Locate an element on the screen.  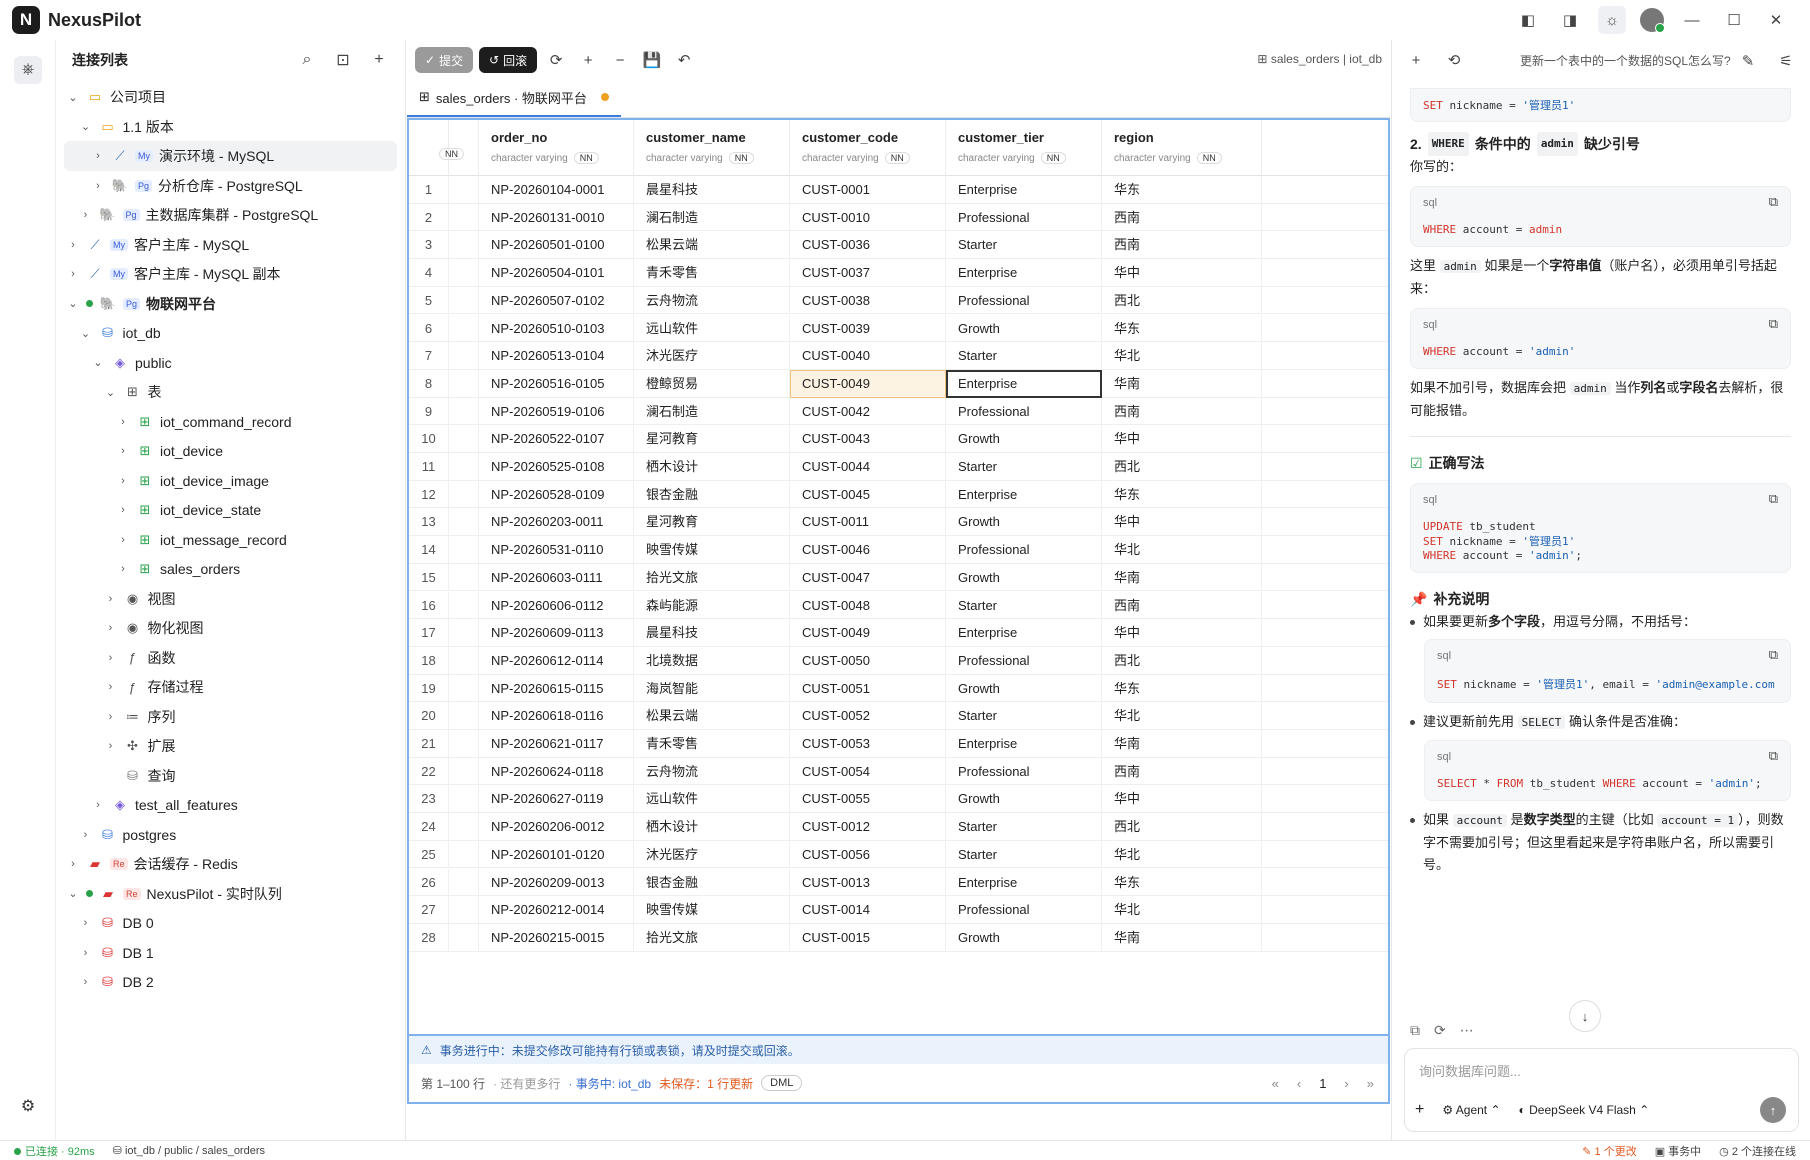
row-number: 27 is located at coordinates (429, 910).